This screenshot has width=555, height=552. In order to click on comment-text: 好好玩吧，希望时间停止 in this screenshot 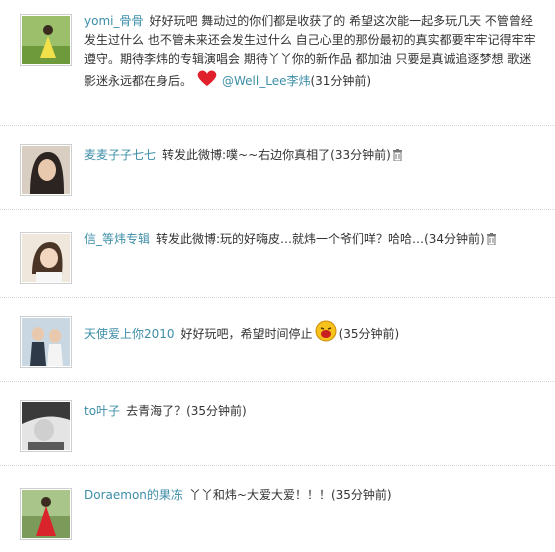, I will do `click(246, 334)`.